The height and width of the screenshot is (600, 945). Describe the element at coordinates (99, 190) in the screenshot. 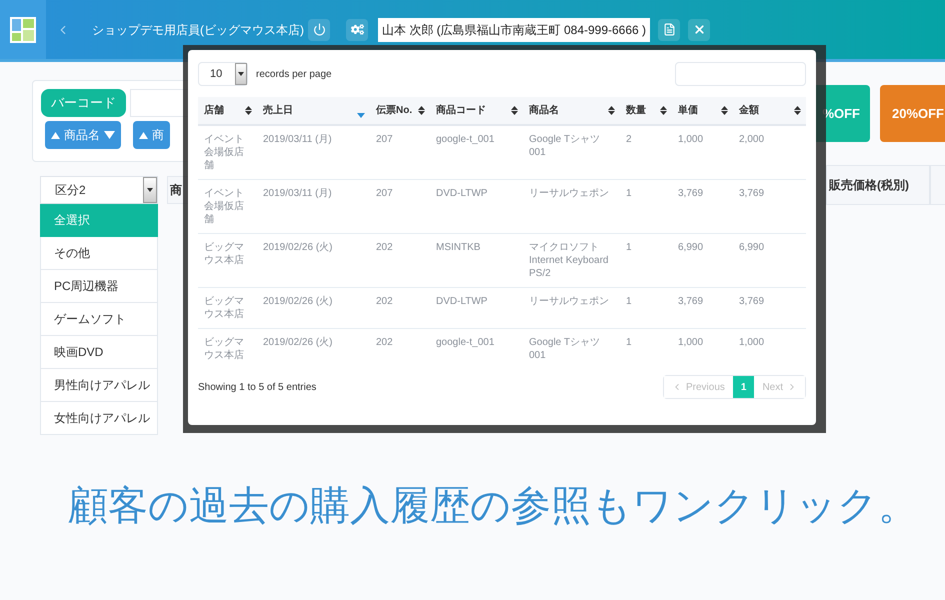

I see `category-select: 区分2` at that location.